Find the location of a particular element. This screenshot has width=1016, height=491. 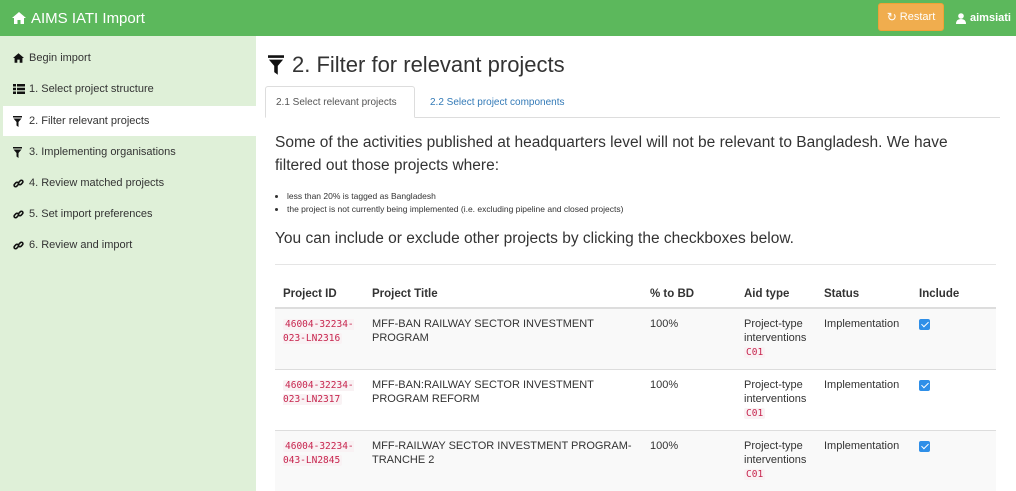

tab-select-relevant-projects: 2.1 Select relevant projects is located at coordinates (340, 102).